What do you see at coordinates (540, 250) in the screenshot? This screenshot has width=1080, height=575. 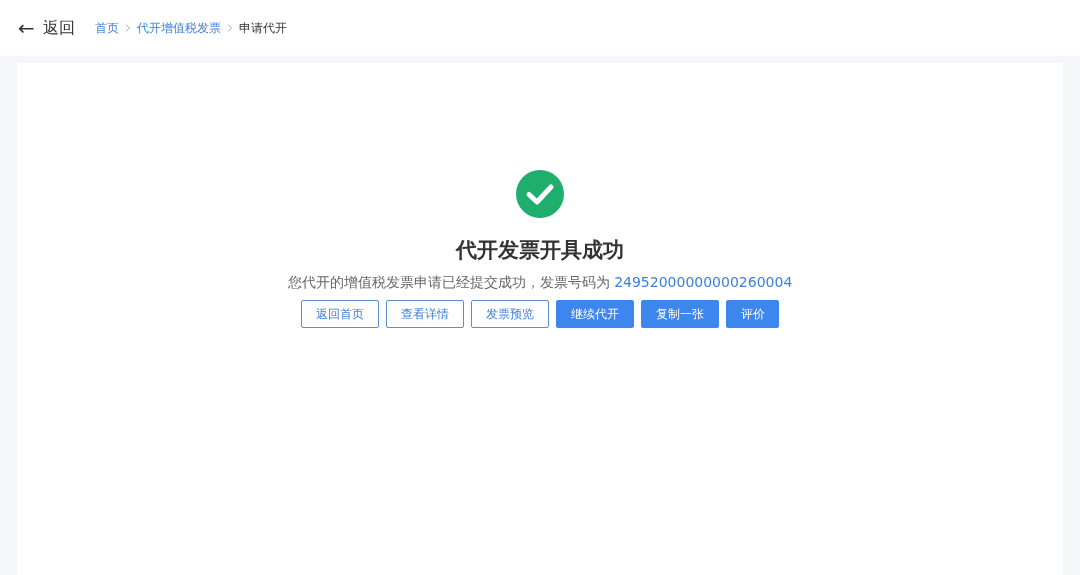 I see `success-title: 代开发票开具成功` at bounding box center [540, 250].